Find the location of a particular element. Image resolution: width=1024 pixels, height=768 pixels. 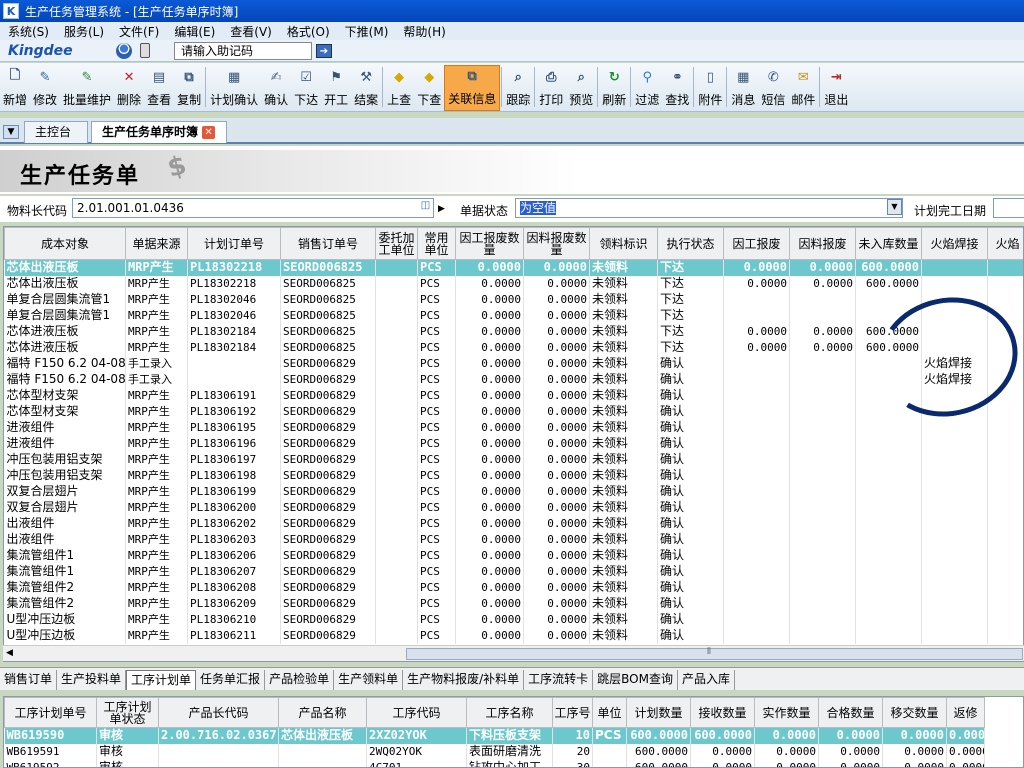

bottom-tab: 任务单汇报 is located at coordinates (231, 680).